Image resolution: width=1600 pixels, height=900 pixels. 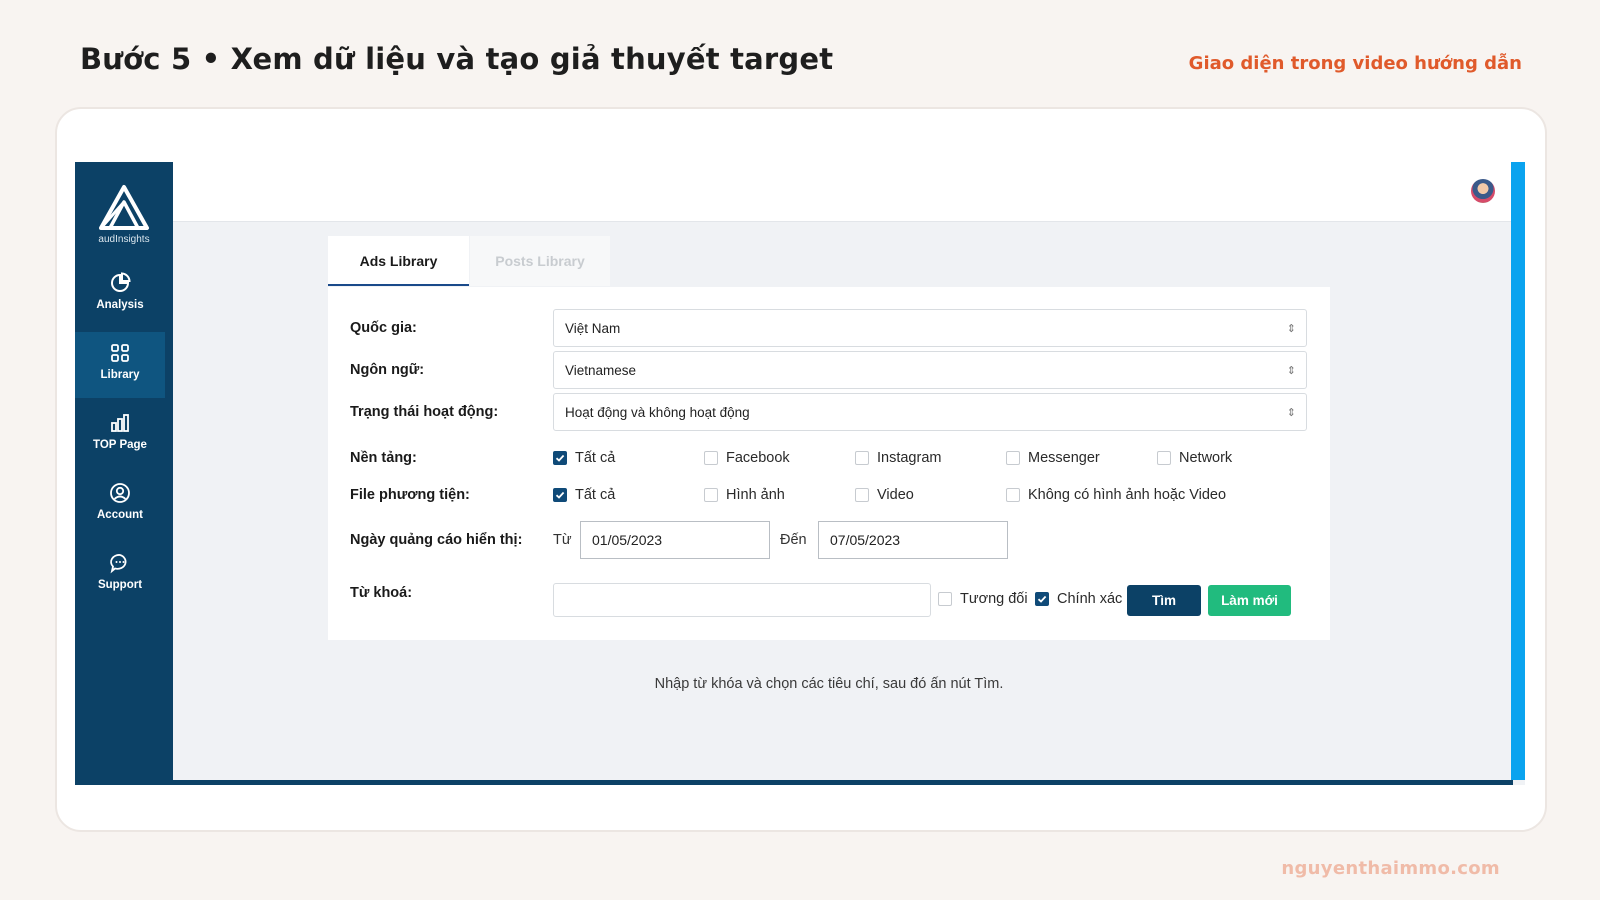 I want to click on status-value: Hoạt động và không hoạt động, so click(x=657, y=412).